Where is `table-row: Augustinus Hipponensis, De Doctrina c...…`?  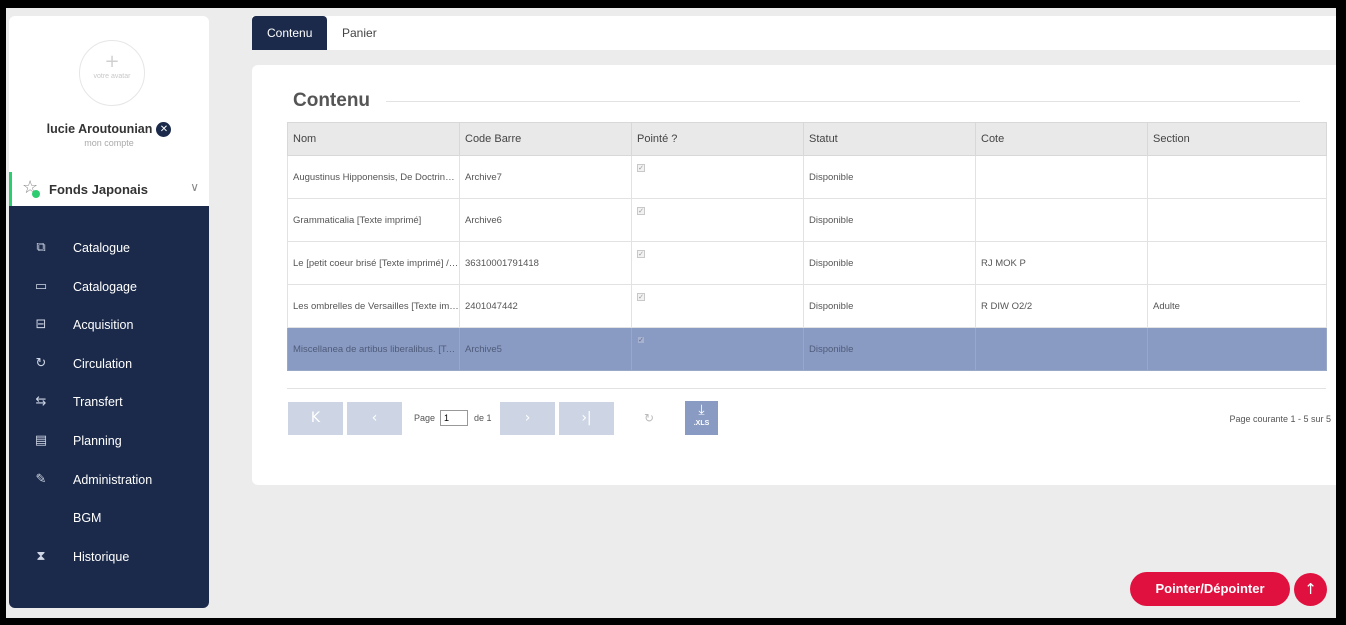
table-row: Augustinus Hipponensis, De Doctrina c...… is located at coordinates (807, 177).